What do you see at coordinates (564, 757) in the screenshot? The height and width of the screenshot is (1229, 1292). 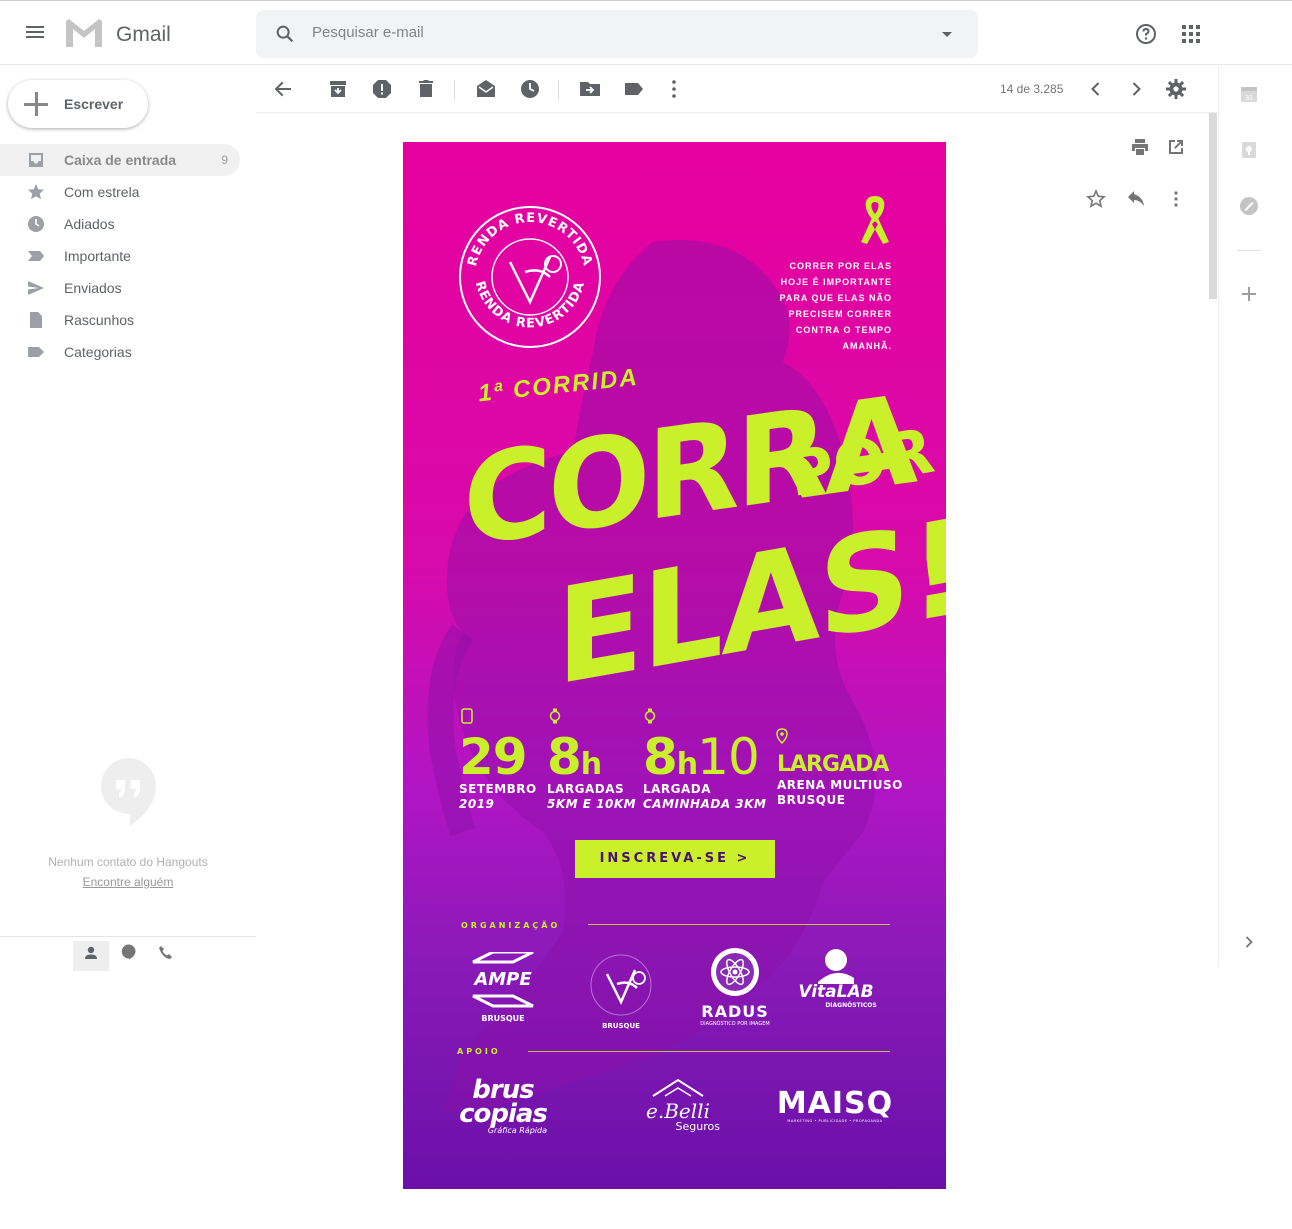 I see `stat-value: 8` at bounding box center [564, 757].